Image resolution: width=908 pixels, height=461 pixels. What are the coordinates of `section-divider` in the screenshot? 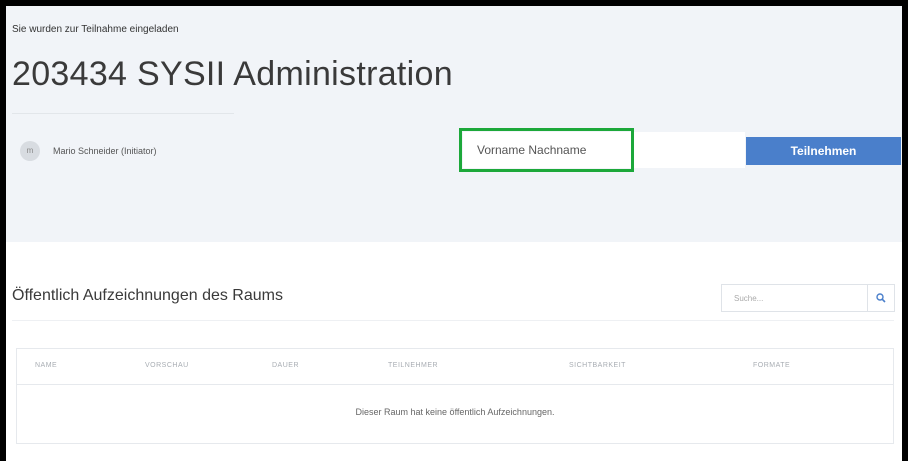 It's located at (453, 320).